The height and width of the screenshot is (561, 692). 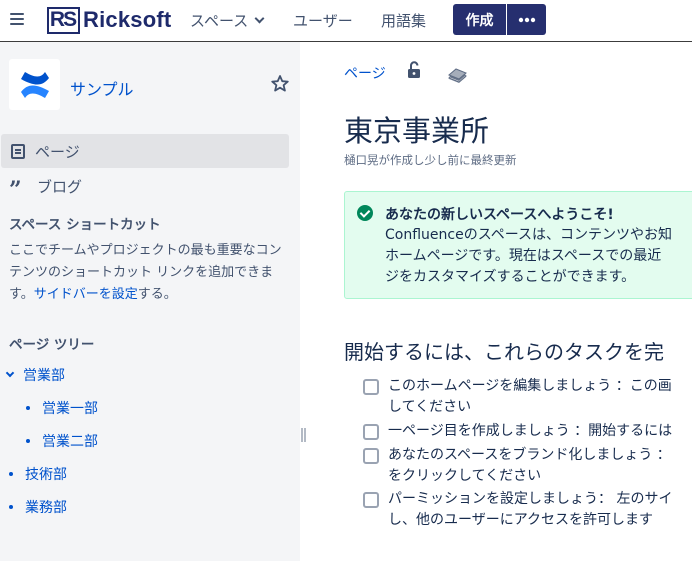 I want to click on more-options-button, so click(x=526, y=19).